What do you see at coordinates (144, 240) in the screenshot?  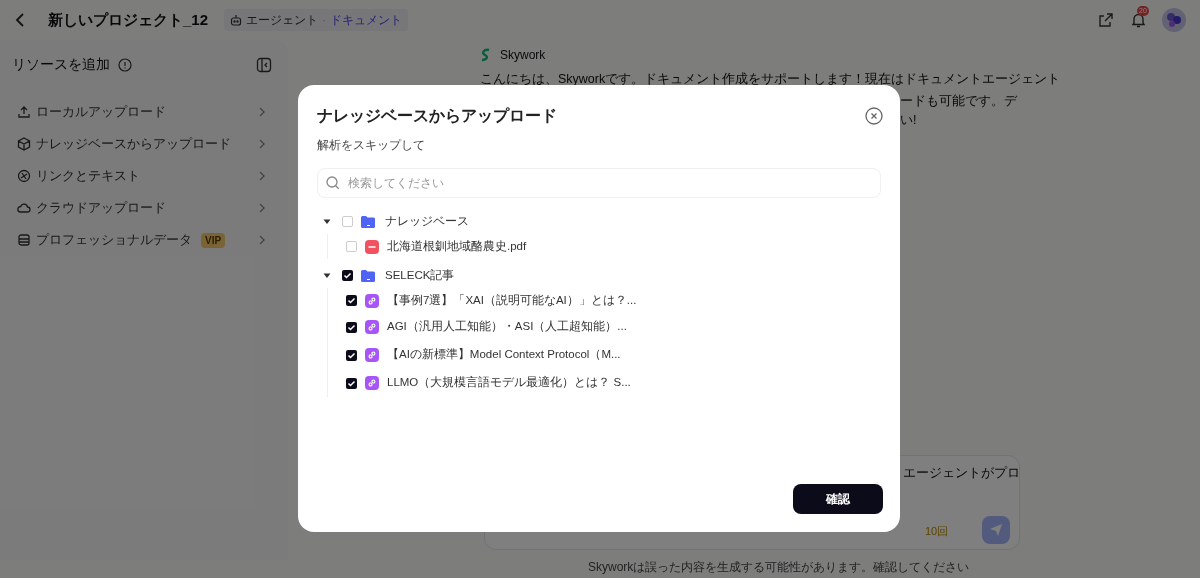 I see `resource-menu-item: プロフェッショナルデータ VIP` at bounding box center [144, 240].